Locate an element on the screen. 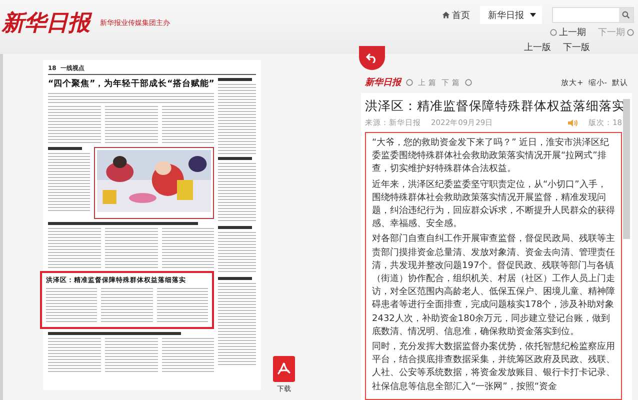 The height and width of the screenshot is (400, 638). home-link: 首页 is located at coordinates (456, 15).